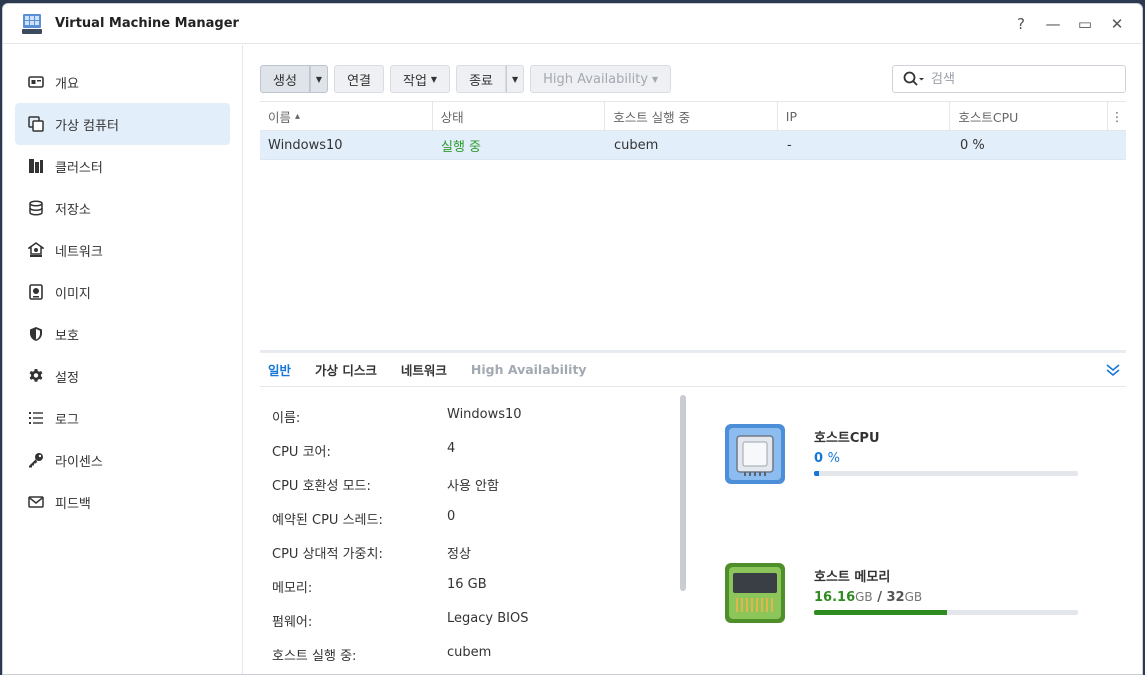 This screenshot has width=1145, height=675. What do you see at coordinates (1085, 24) in the screenshot?
I see `maximize-button: ▭` at bounding box center [1085, 24].